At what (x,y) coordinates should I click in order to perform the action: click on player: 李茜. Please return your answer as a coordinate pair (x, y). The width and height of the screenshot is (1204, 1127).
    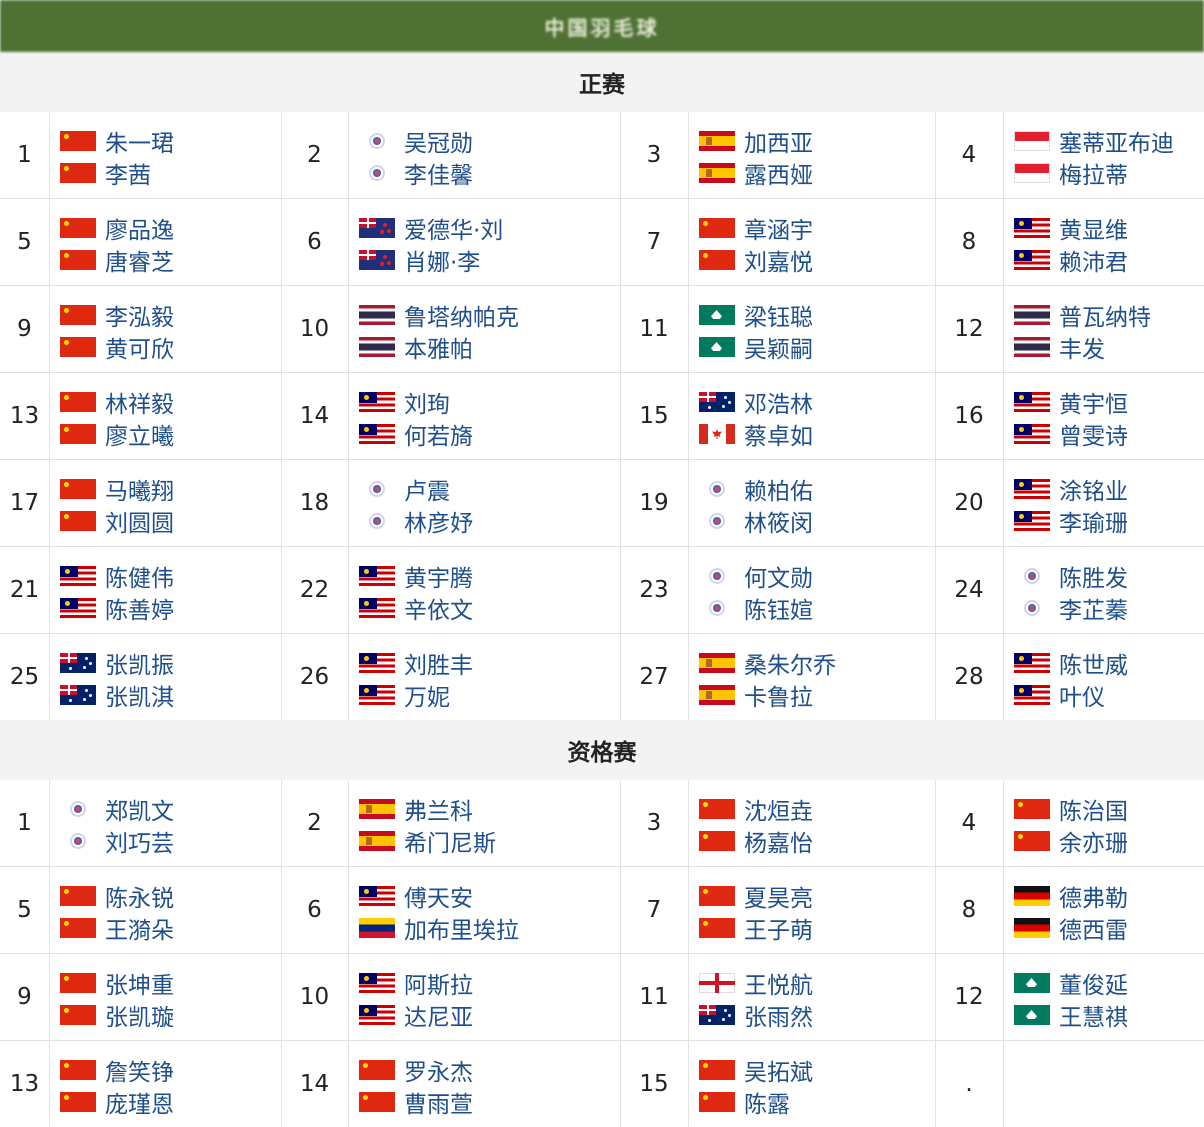
    Looking at the image, I should click on (117, 173).